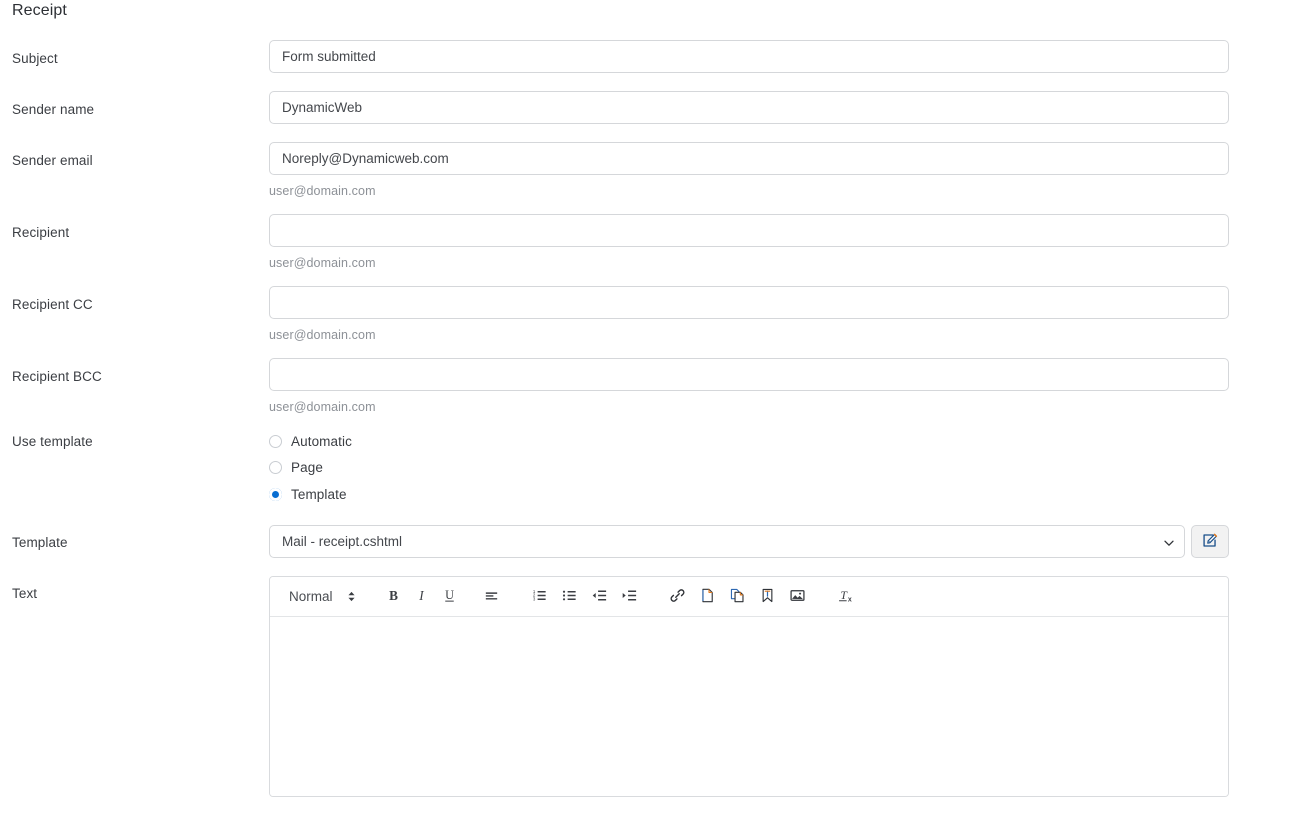 The height and width of the screenshot is (820, 1293). I want to click on insert-image-button, so click(798, 597).